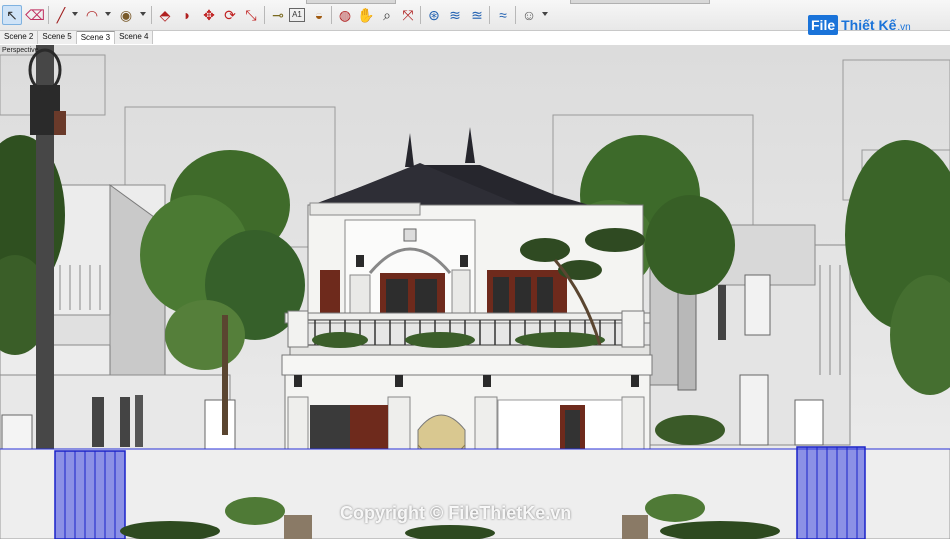 The width and height of the screenshot is (950, 539). What do you see at coordinates (434, 15) in the screenshot?
I see `warehouse-icon: ⊛` at bounding box center [434, 15].